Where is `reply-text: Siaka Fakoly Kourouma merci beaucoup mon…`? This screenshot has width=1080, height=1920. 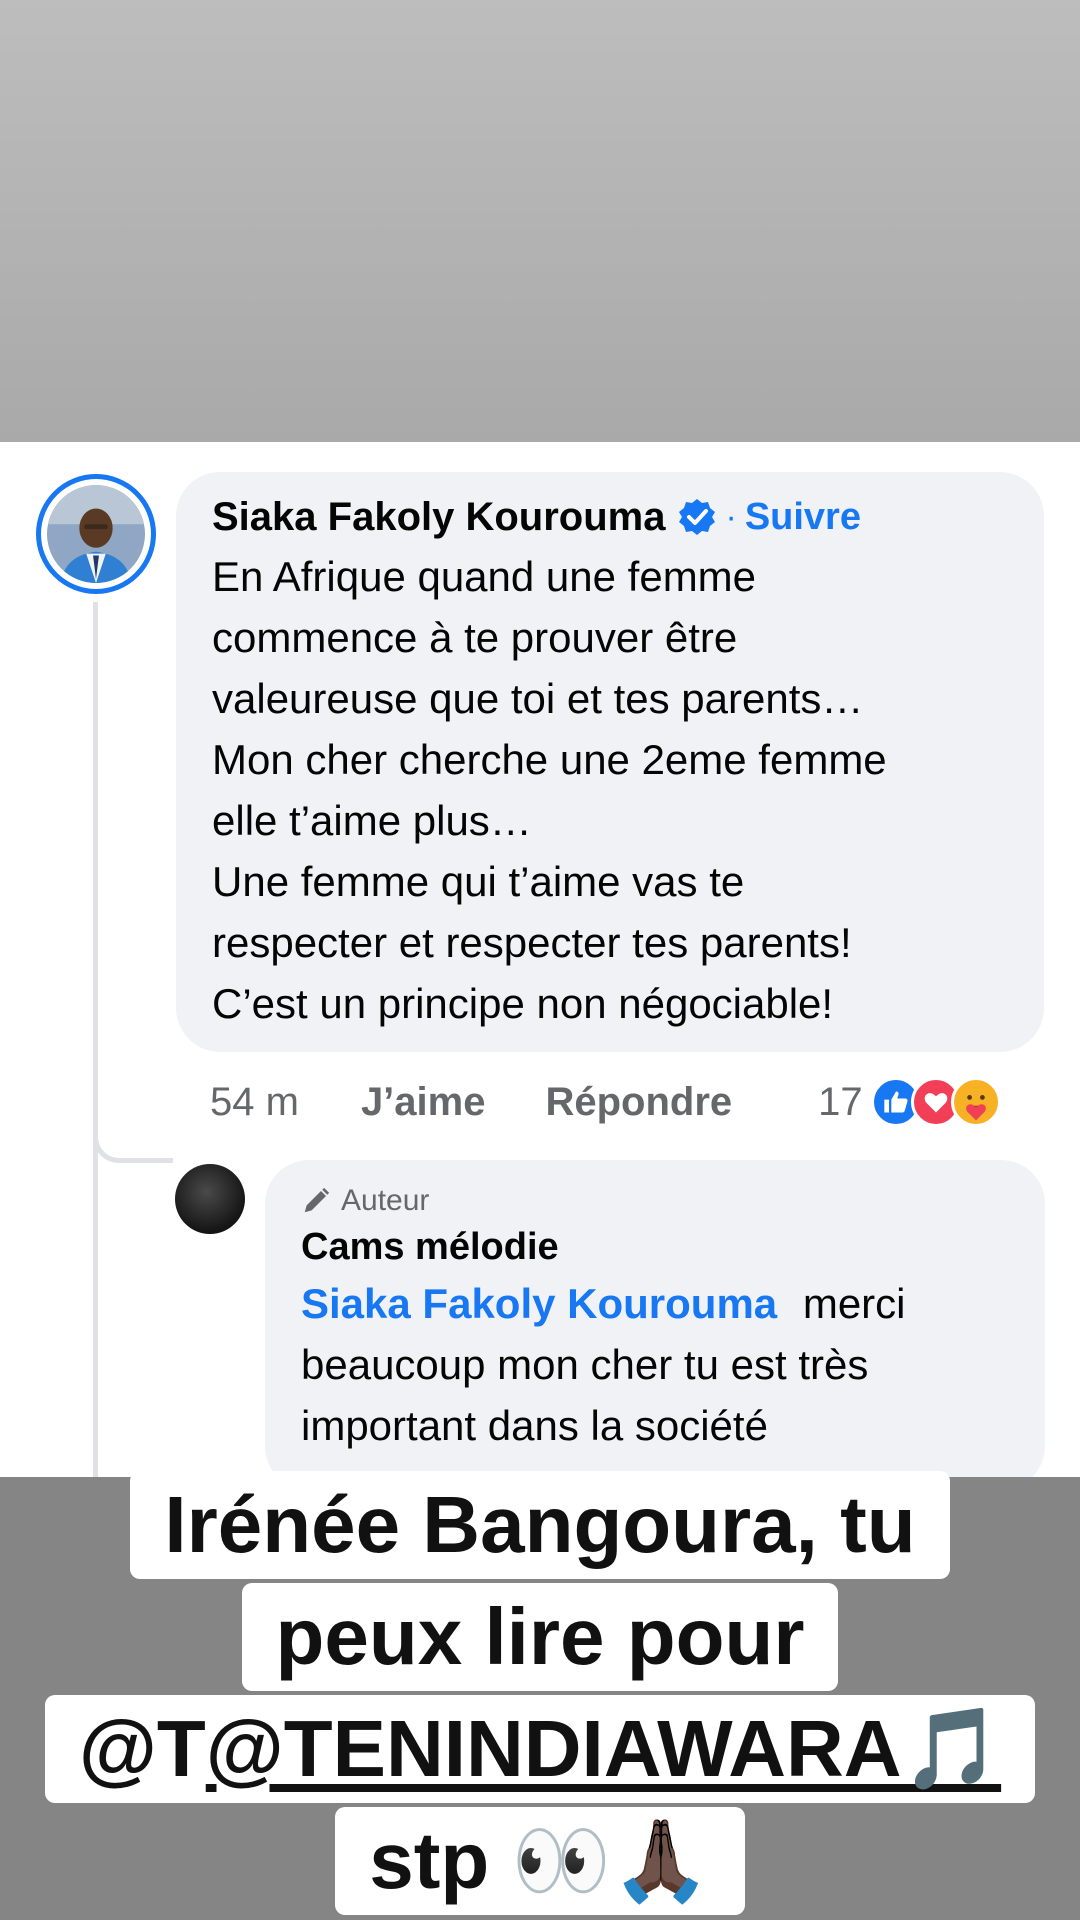 reply-text: Siaka Fakoly Kourouma merci beaucoup mon… is located at coordinates (655, 1364).